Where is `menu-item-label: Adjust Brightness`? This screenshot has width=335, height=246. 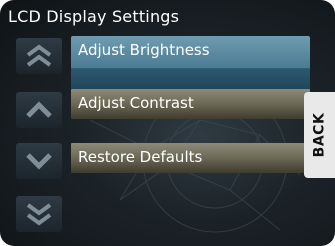
menu-item-label: Adjust Brightness is located at coordinates (144, 50).